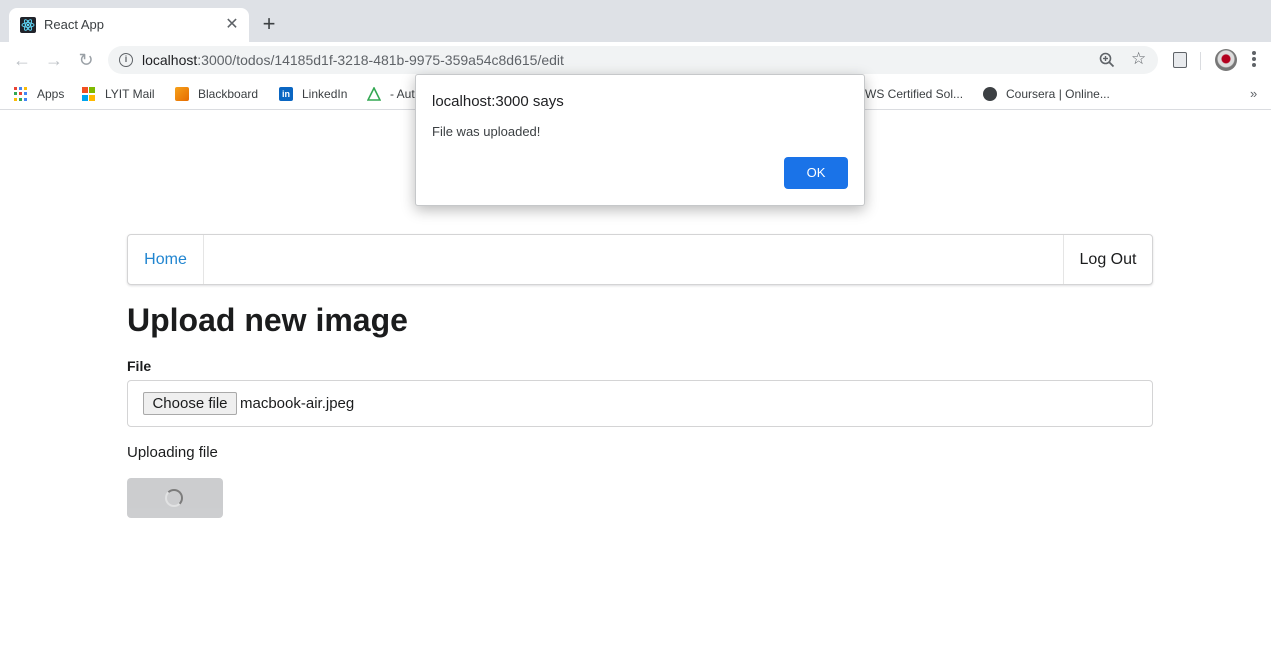 This screenshot has height=655, width=1271. I want to click on loading-spinner-icon, so click(174, 498).